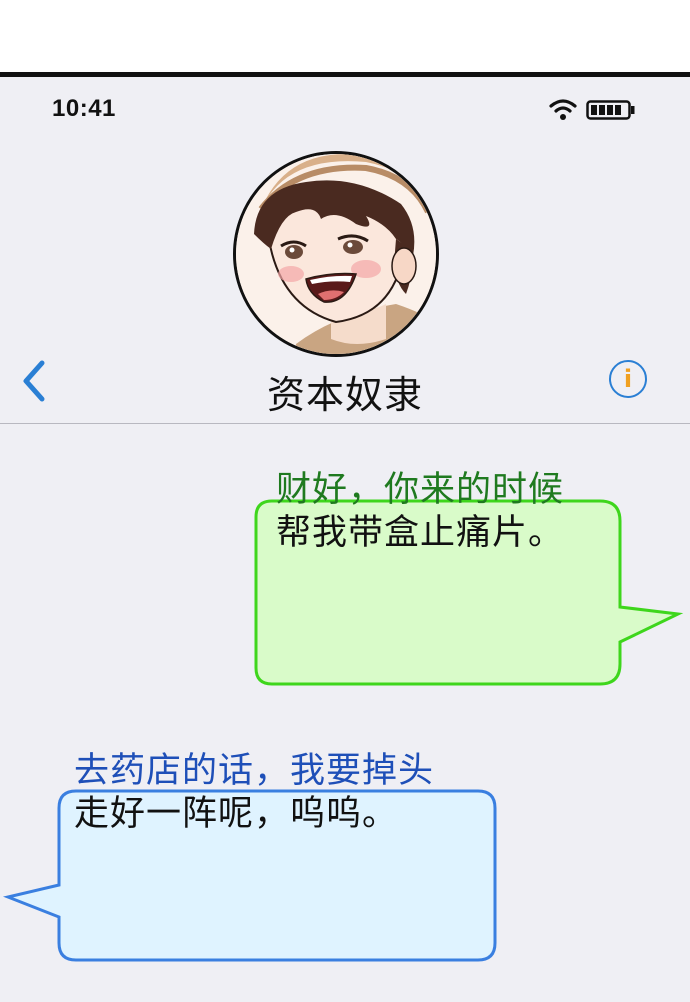 The width and height of the screenshot is (690, 1002). Describe the element at coordinates (254, 771) in the screenshot. I see `received-message-line-1: 去药店的话，我要掉头` at that location.